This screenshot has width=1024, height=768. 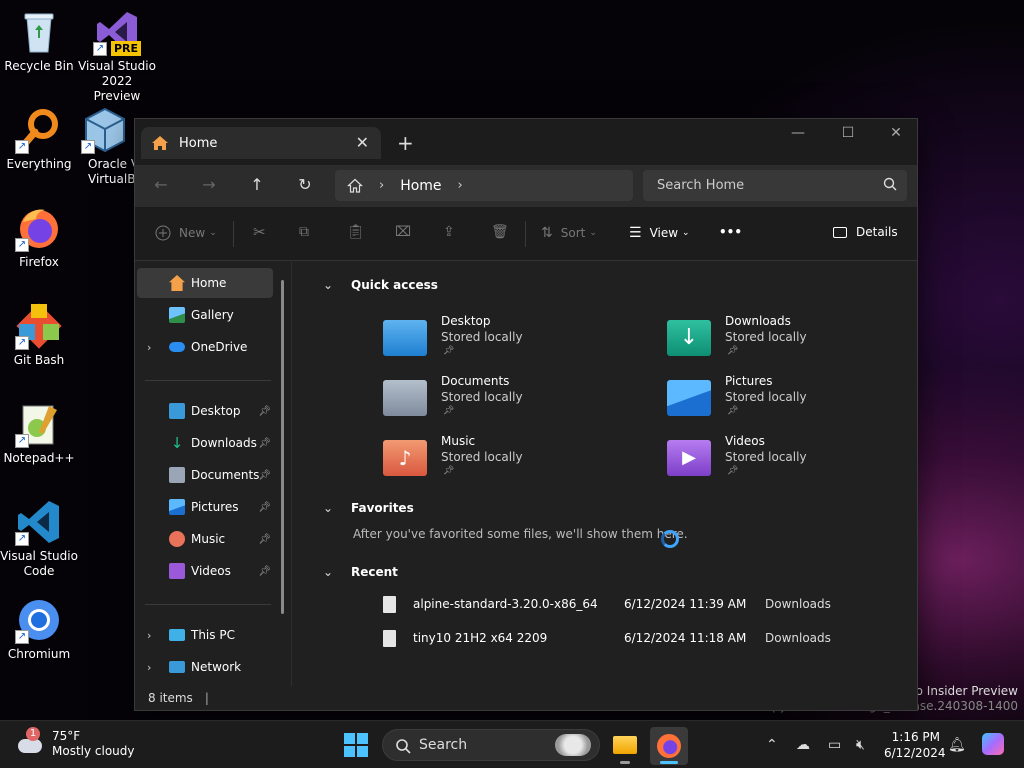 I want to click on show-hidden-icons-chevron-icon: ⌃, so click(x=772, y=745).